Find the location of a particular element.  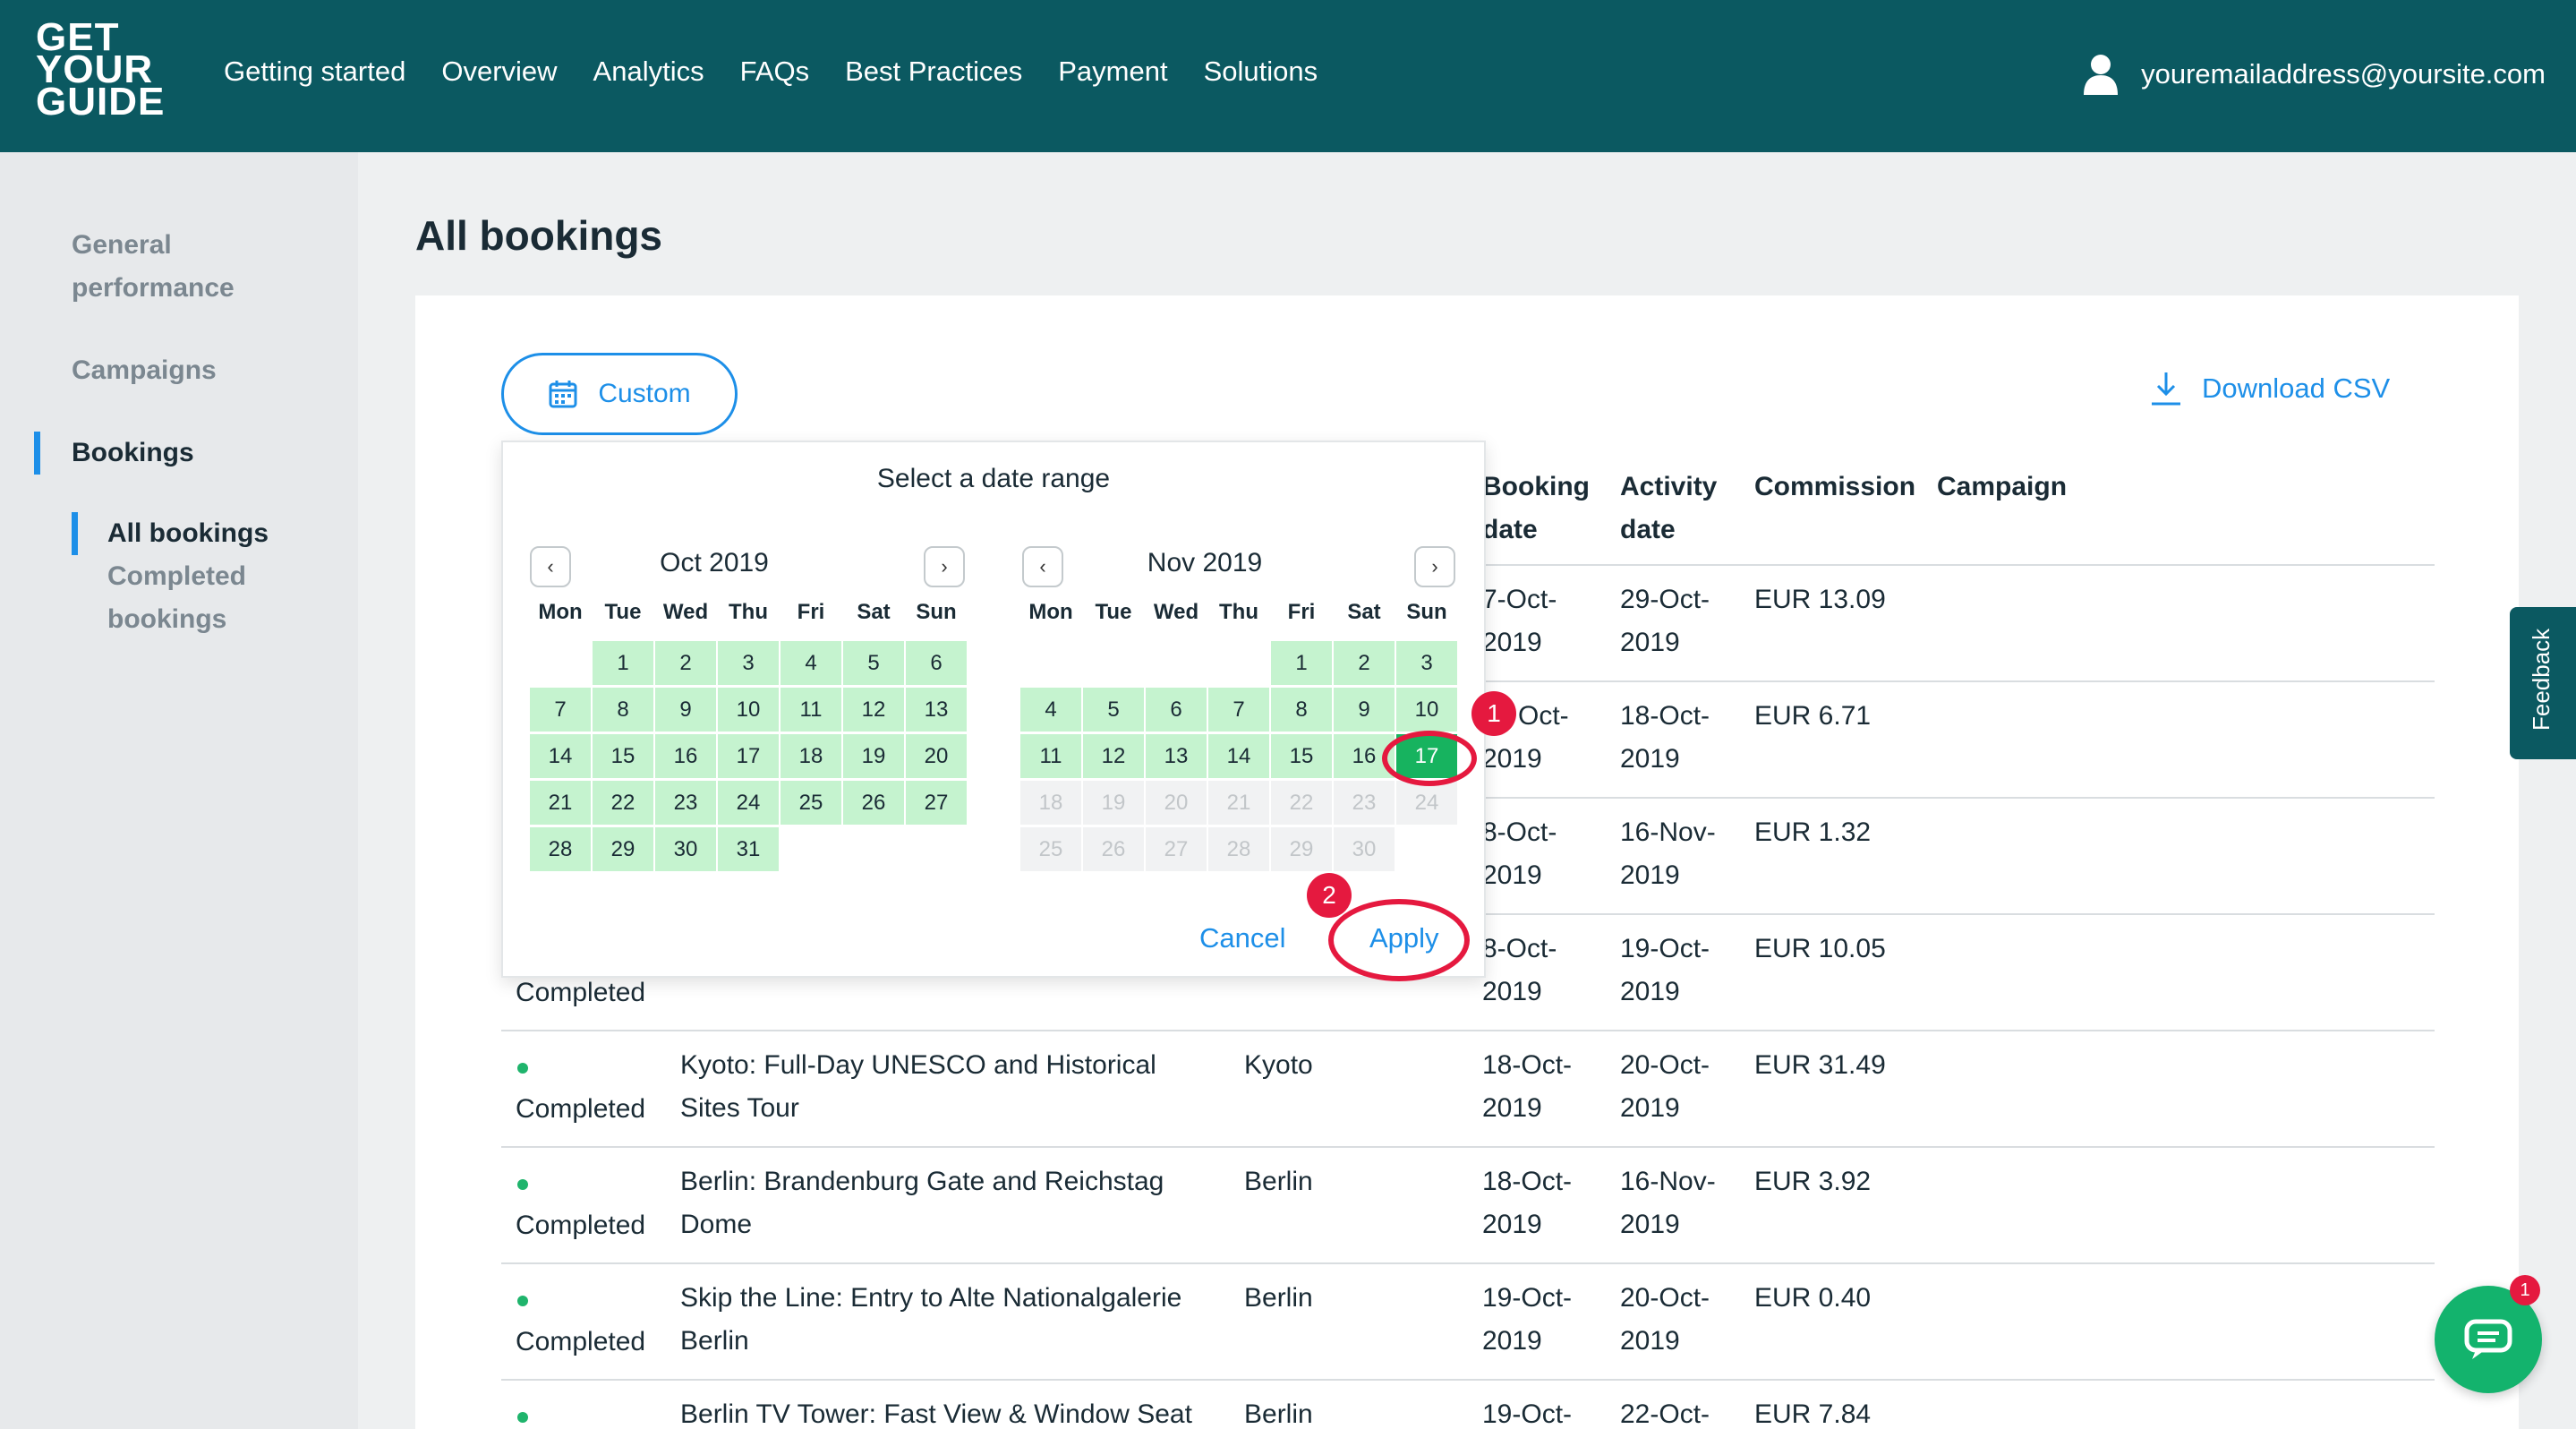

column-header-booking-date: Booking date is located at coordinates (1536, 509).